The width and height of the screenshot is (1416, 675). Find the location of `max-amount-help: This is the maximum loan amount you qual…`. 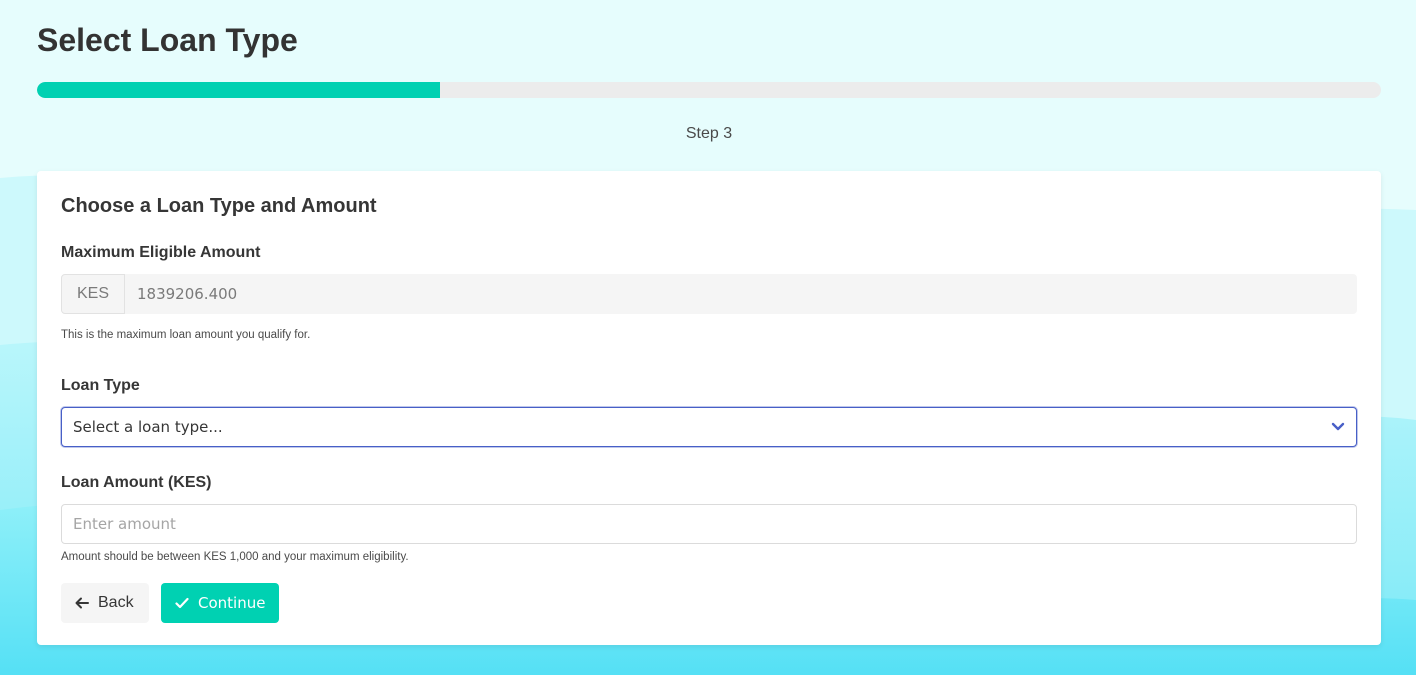

max-amount-help: This is the maximum loan amount you qual… is located at coordinates (186, 335).